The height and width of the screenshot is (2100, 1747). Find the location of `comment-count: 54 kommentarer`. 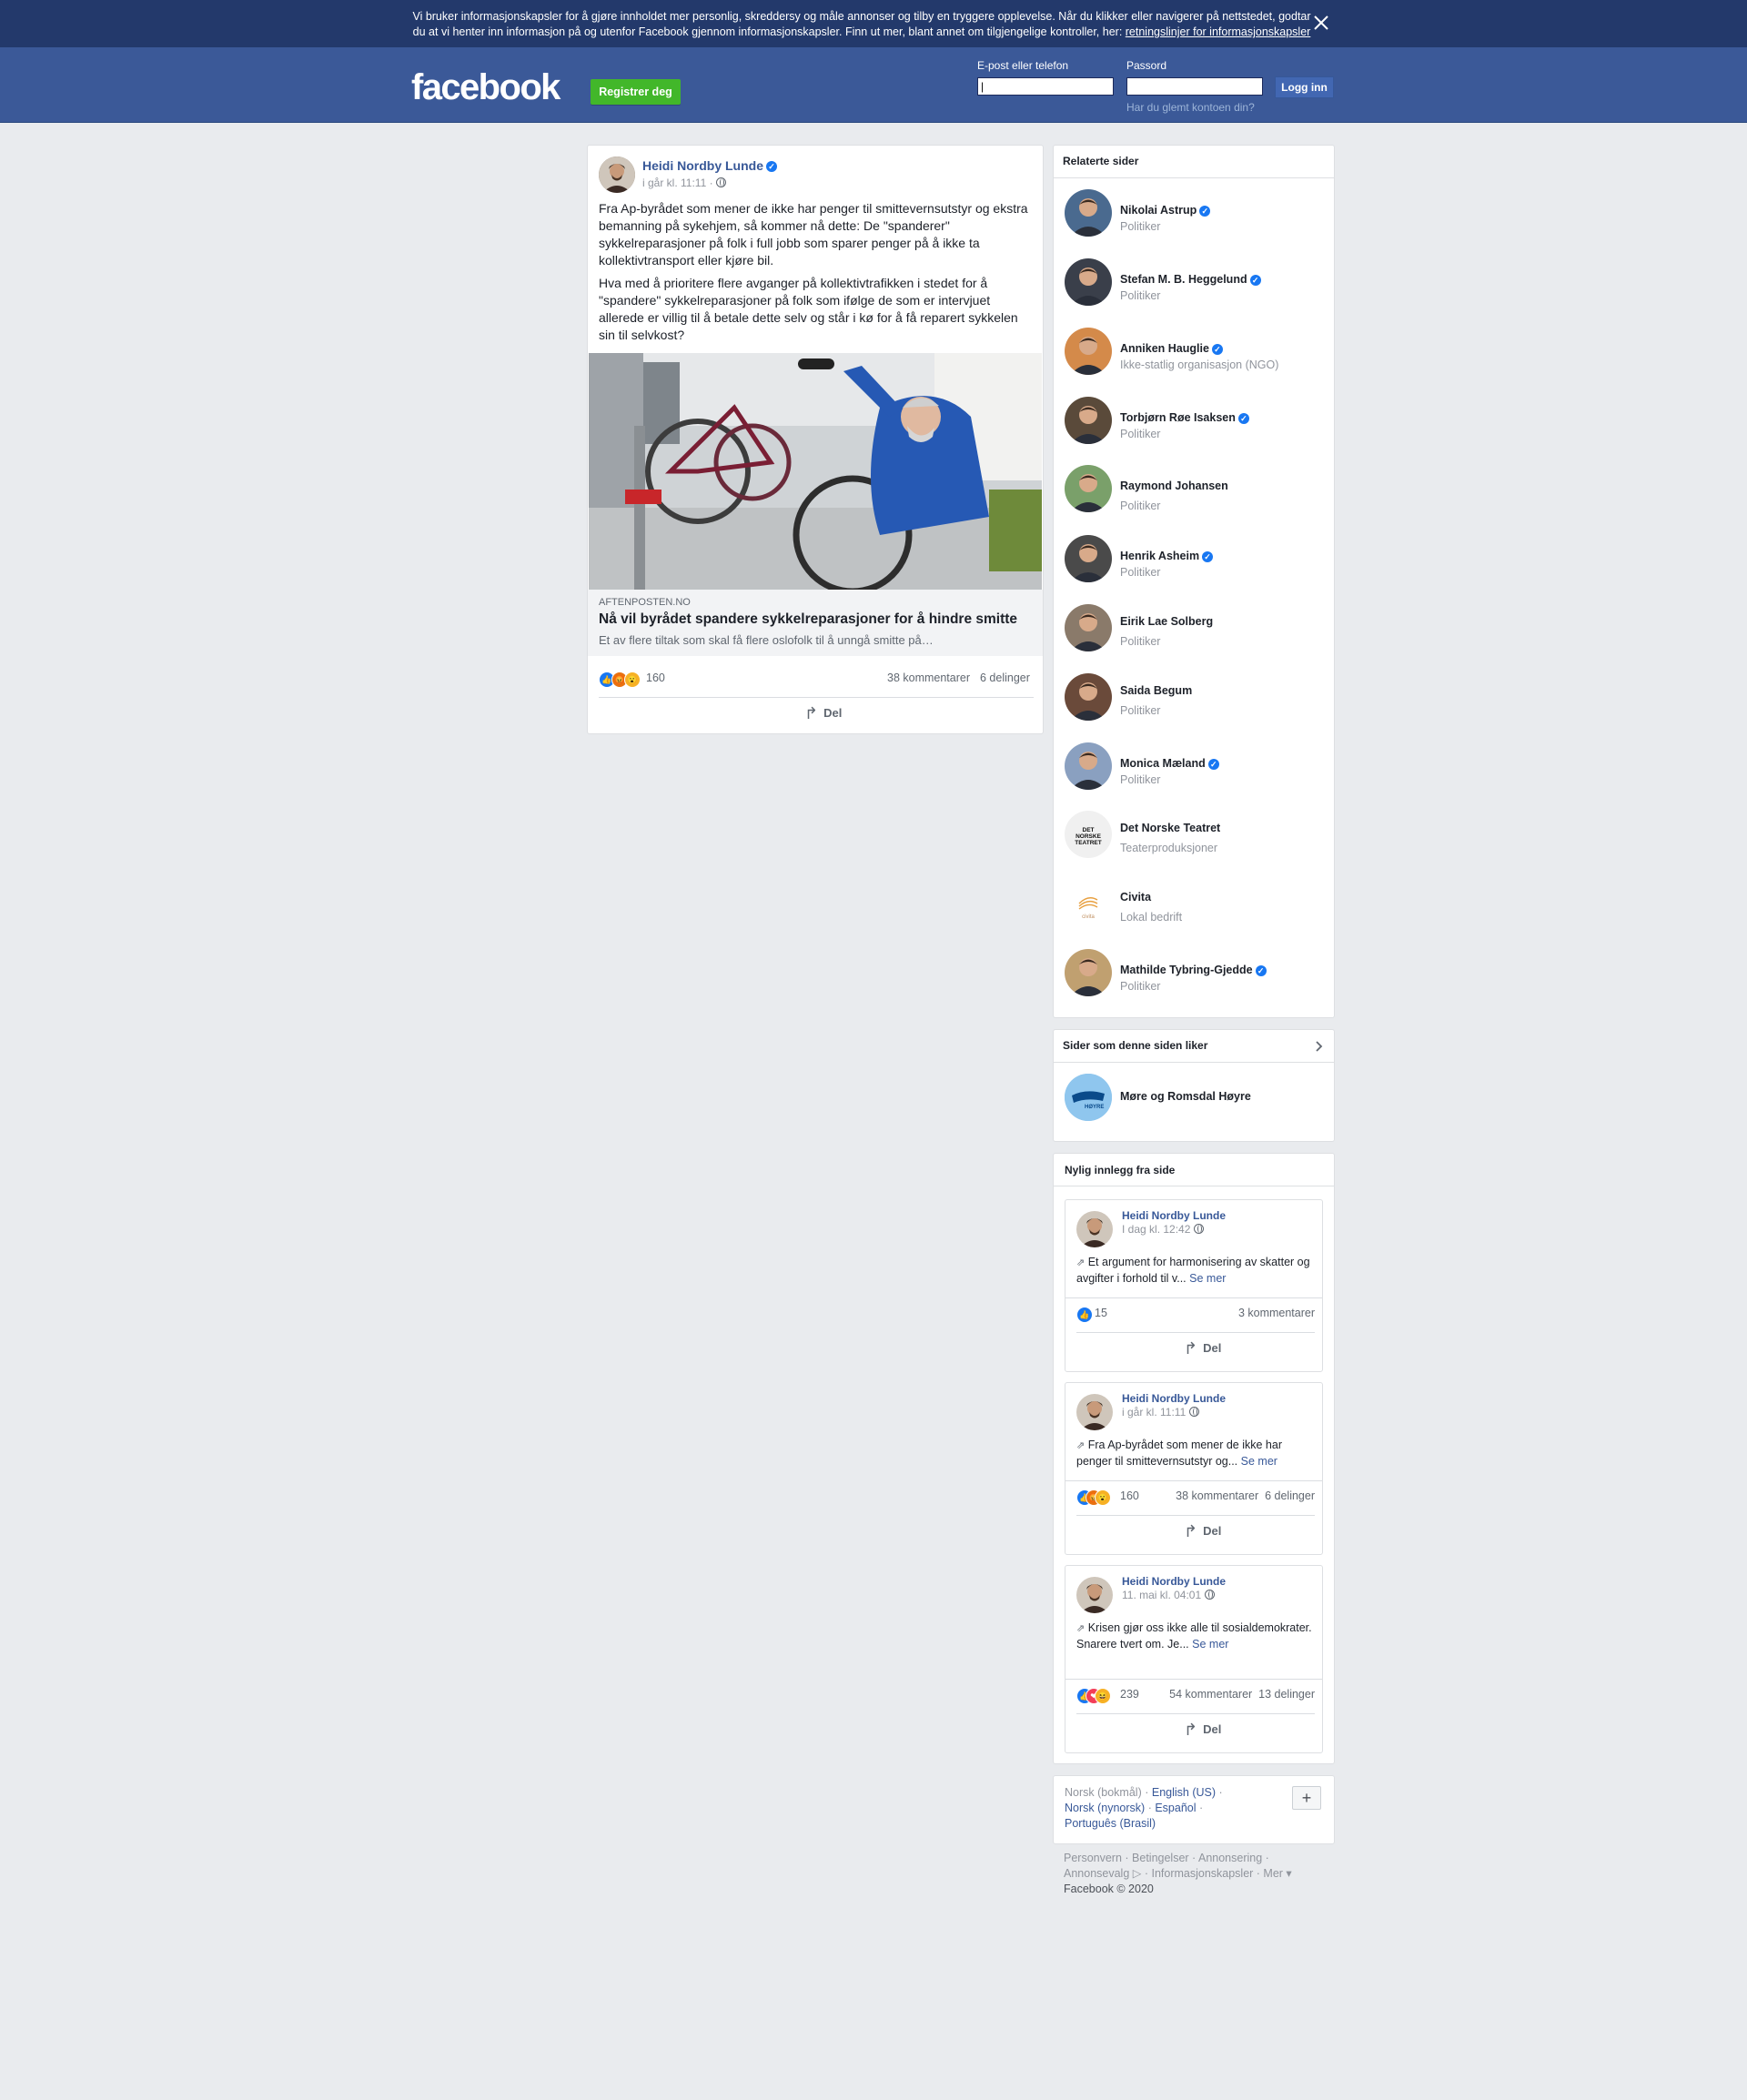

comment-count: 54 kommentarer is located at coordinates (1211, 1694).